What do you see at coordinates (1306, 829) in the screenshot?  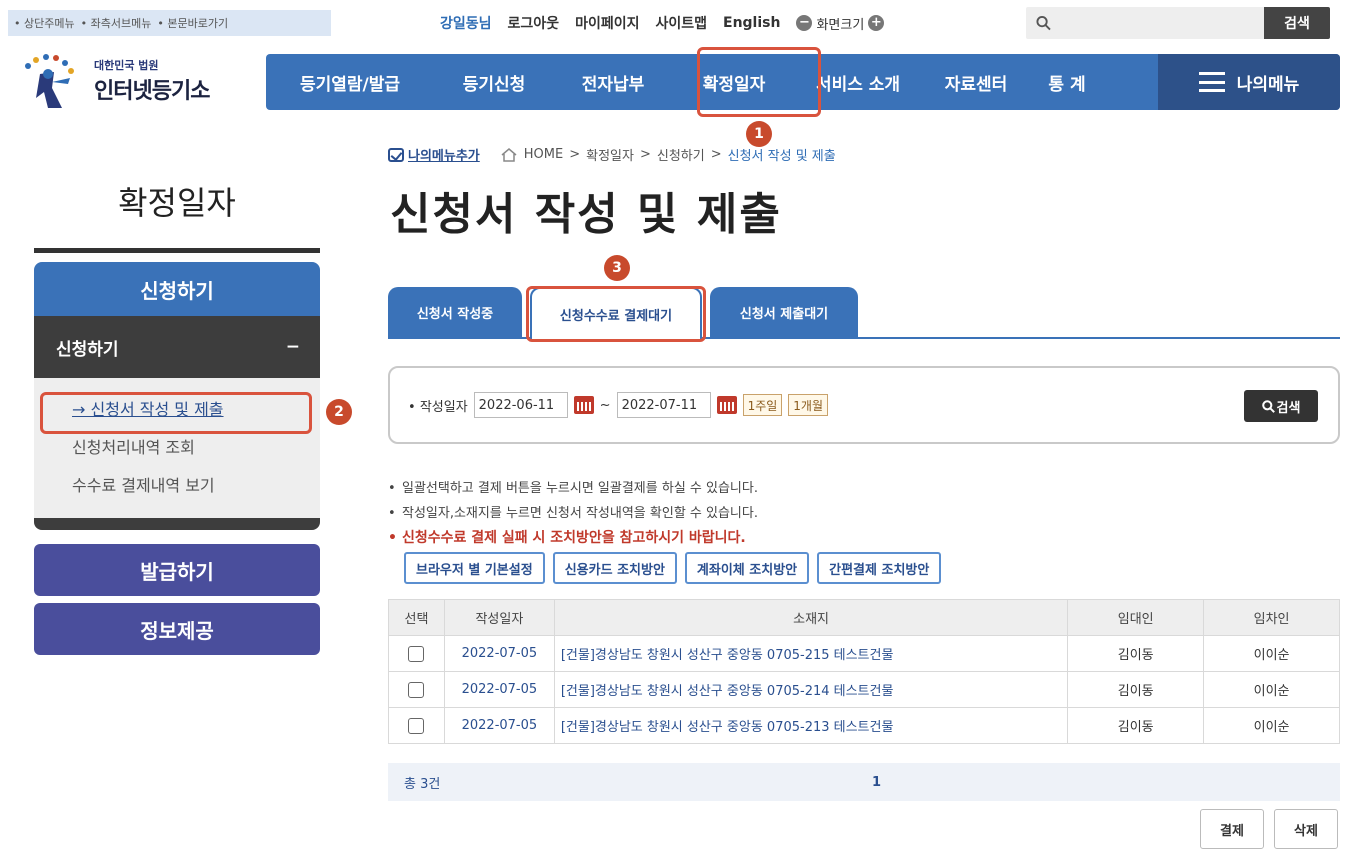 I see `delete-button: 삭제` at bounding box center [1306, 829].